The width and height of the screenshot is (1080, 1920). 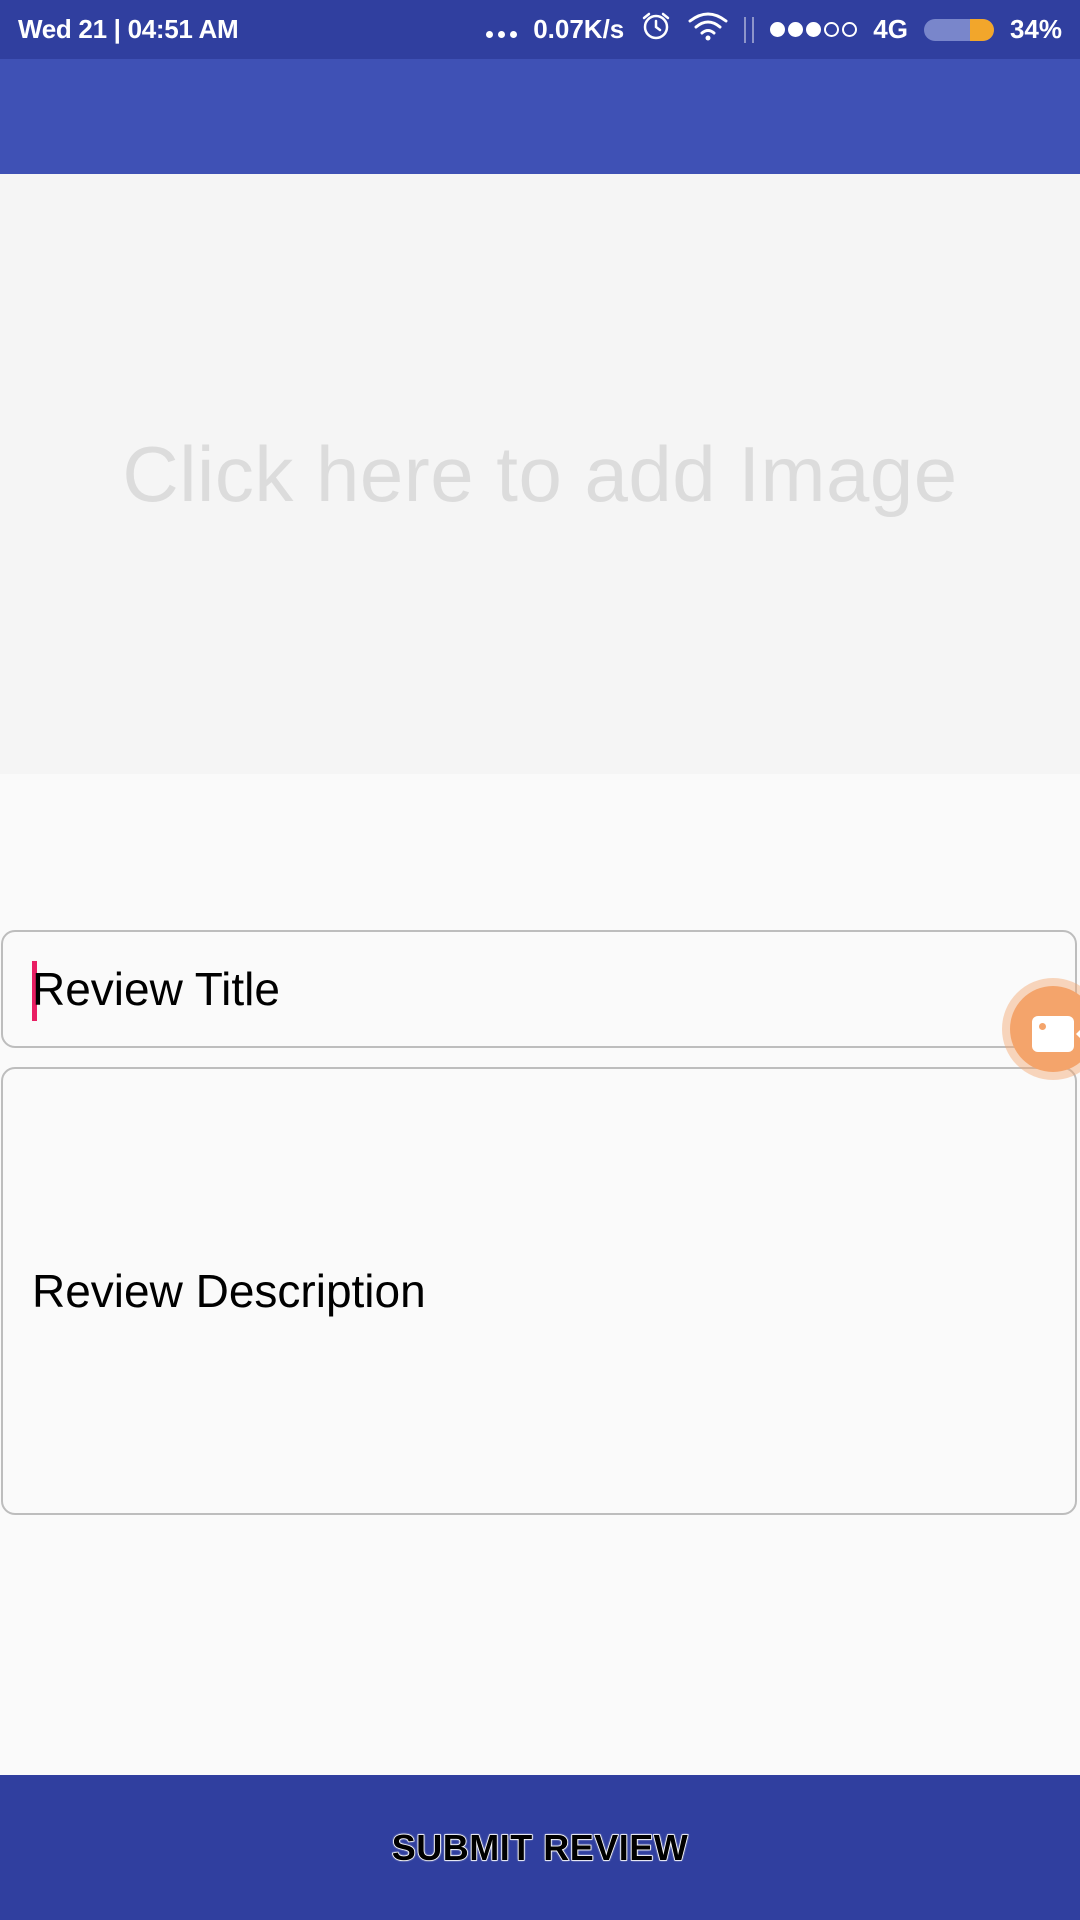 I want to click on submit-review-label: SUBMIT REVIEW, so click(x=540, y=1847).